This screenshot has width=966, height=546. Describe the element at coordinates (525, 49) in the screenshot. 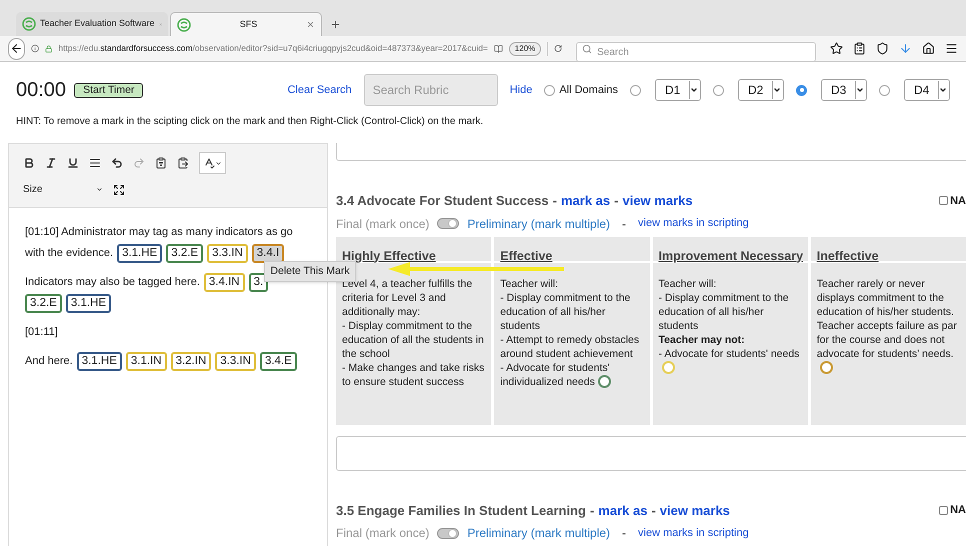

I see `zoom-level: 120%` at that location.